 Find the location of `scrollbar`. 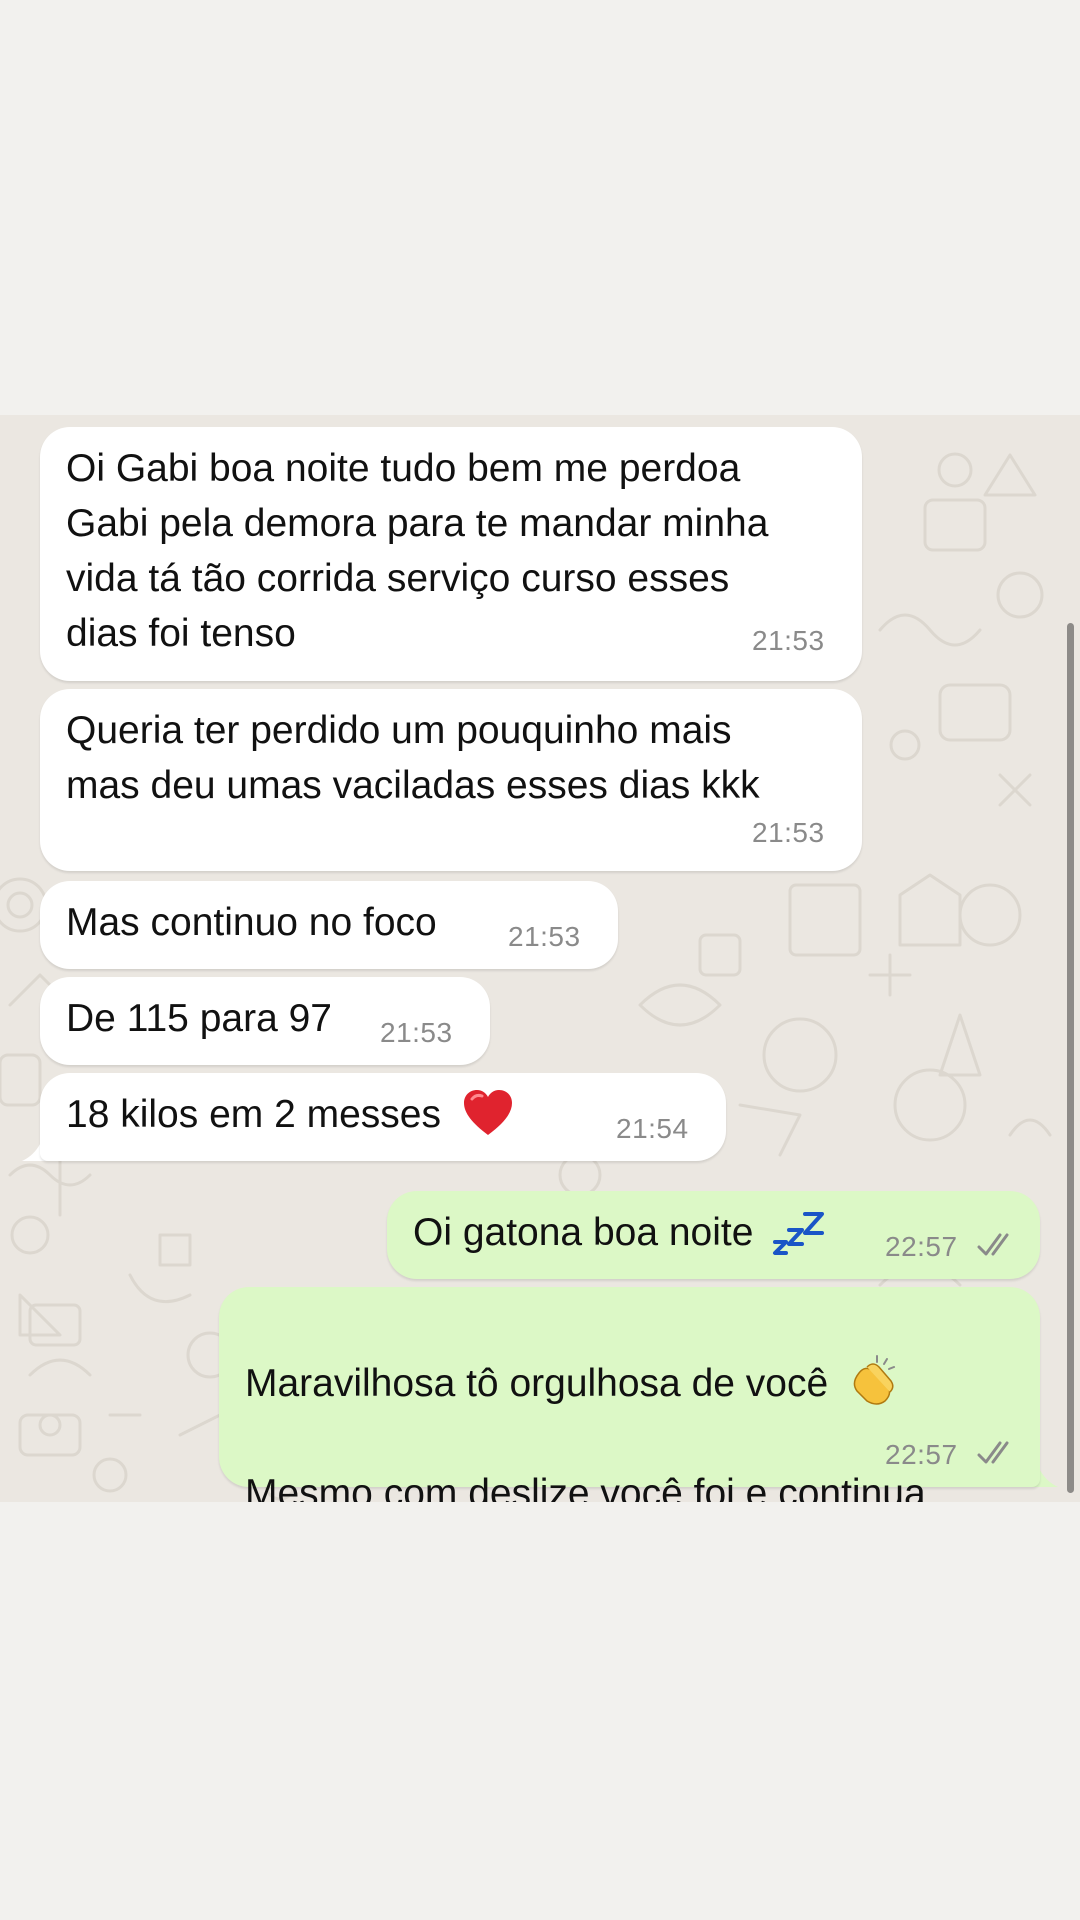

scrollbar is located at coordinates (1070, 1058).